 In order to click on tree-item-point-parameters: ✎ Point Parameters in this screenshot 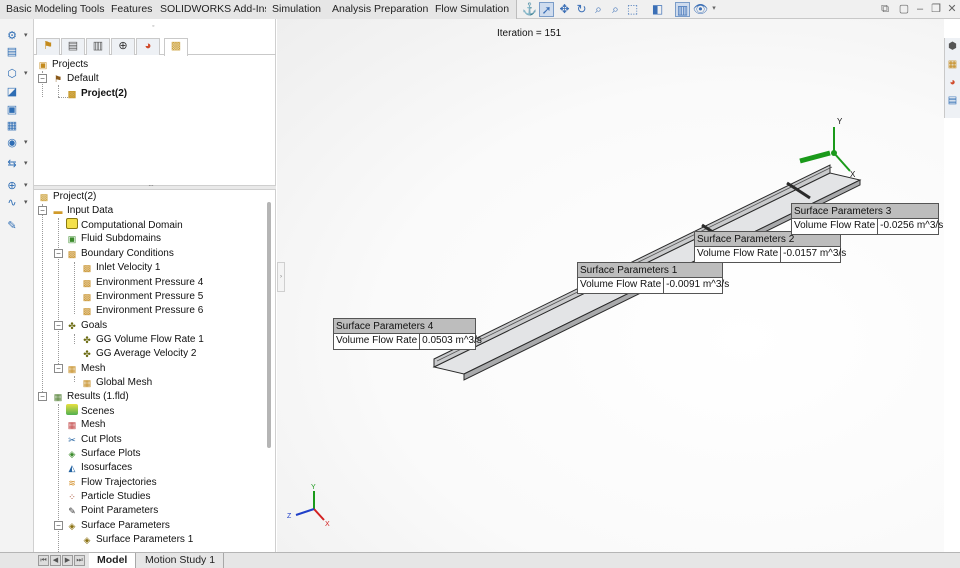, I will do `click(112, 511)`.